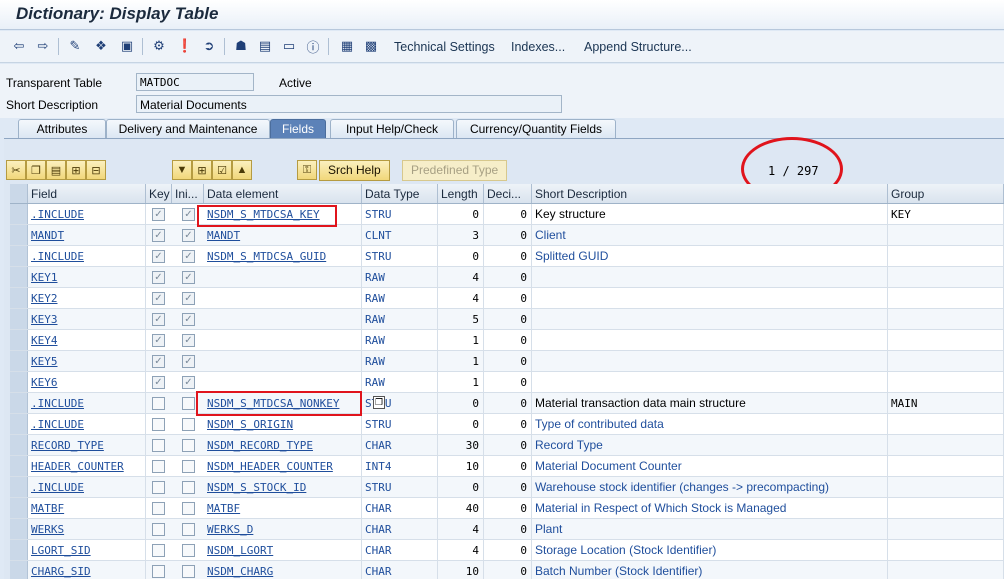 Image resolution: width=1004 pixels, height=579 pixels. What do you see at coordinates (283, 487) in the screenshot?
I see `data-element-cell: NSDM_S_STOCK_ID` at bounding box center [283, 487].